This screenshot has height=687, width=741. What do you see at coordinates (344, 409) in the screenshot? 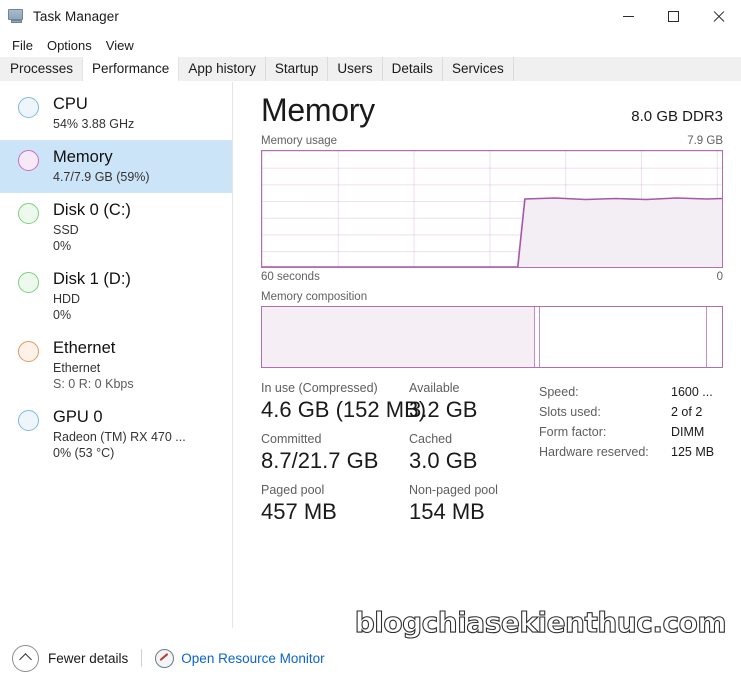
I see `stat-inuse-value: 4.6 GB (152 MB)` at bounding box center [344, 409].